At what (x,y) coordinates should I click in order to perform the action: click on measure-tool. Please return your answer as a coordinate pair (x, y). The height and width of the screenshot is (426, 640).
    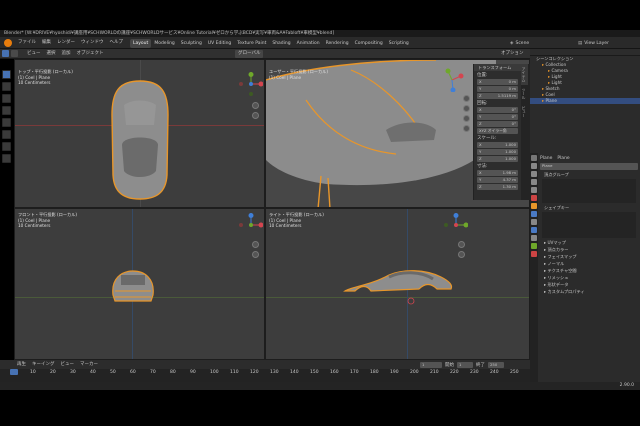
    Looking at the image, I should click on (6, 158).